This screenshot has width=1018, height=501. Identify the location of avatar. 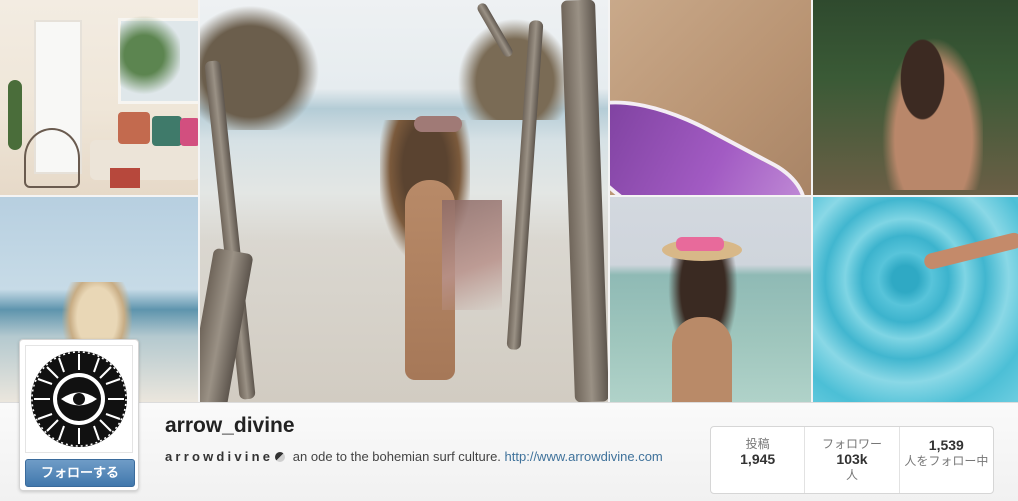
(79, 399).